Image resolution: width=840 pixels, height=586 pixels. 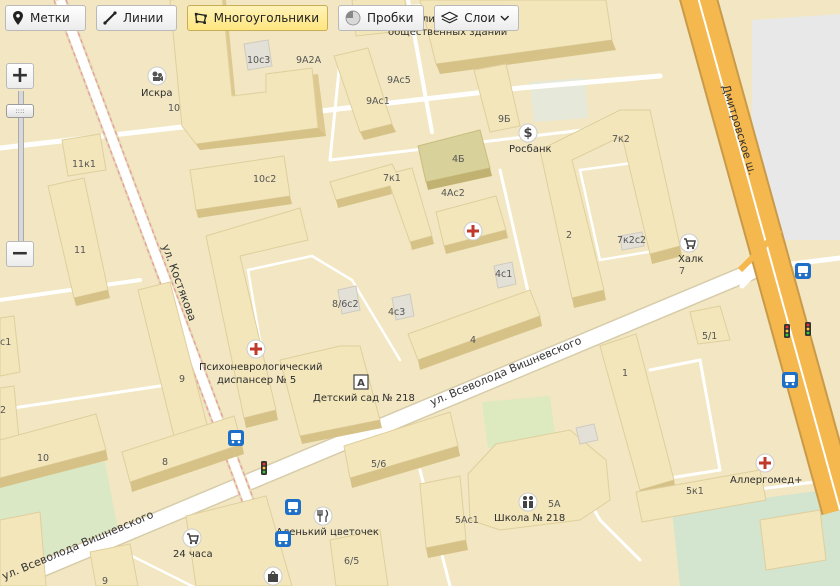 What do you see at coordinates (450, 17) in the screenshot?
I see `layers-icon` at bounding box center [450, 17].